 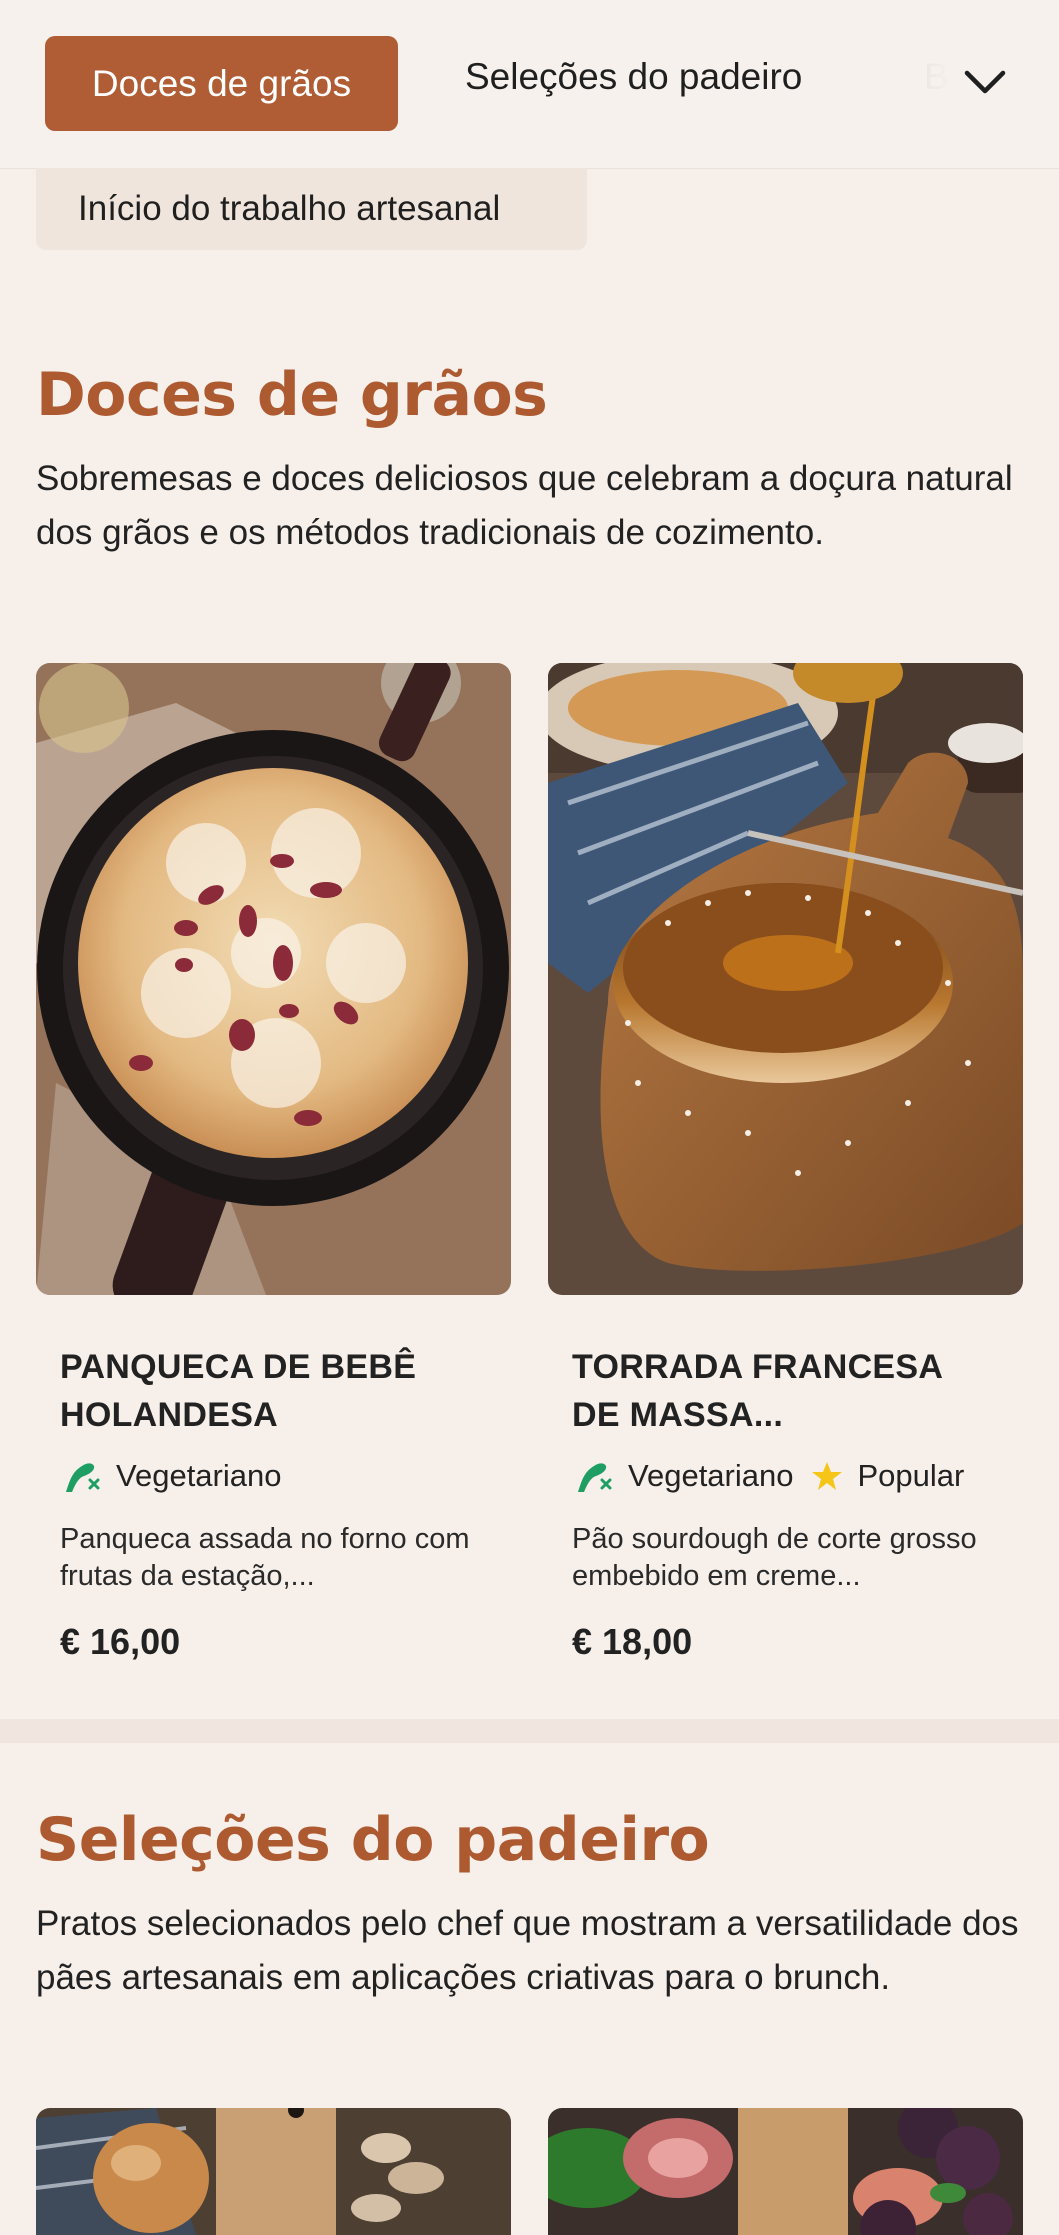 What do you see at coordinates (311, 209) in the screenshot?
I see `subcategory-chip: Início do trabalho artesanal` at bounding box center [311, 209].